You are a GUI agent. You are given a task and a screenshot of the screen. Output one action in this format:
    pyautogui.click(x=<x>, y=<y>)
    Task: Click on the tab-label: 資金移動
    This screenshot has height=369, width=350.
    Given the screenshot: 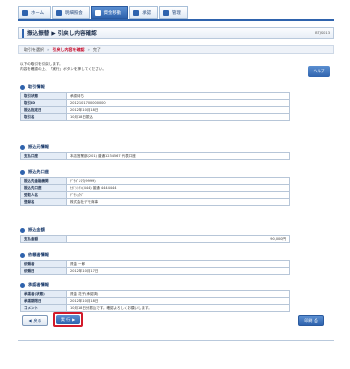 What is the action you would take?
    pyautogui.click(x=112, y=13)
    